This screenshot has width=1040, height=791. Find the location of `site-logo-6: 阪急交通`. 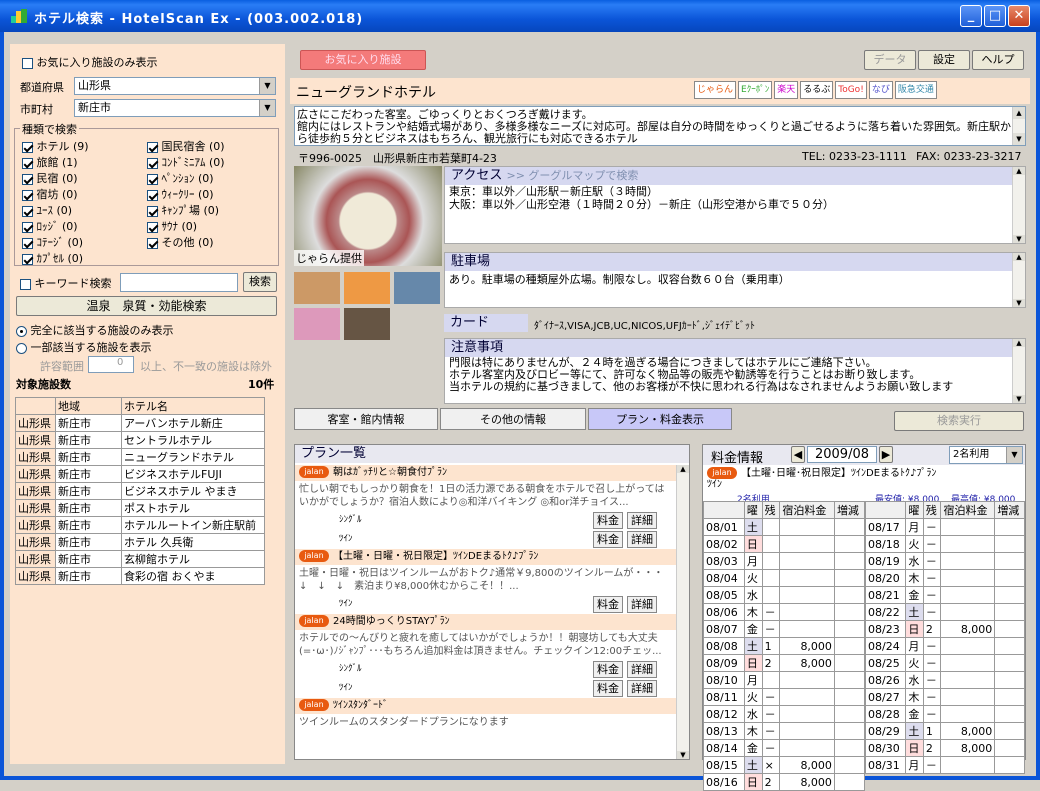

site-logo-6: 阪急交通 is located at coordinates (915, 90).